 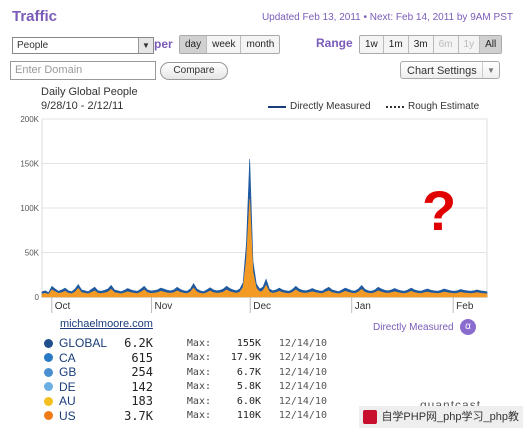 What do you see at coordinates (262, 306) in the screenshot?
I see `x-tick-label: Dec` at bounding box center [262, 306].